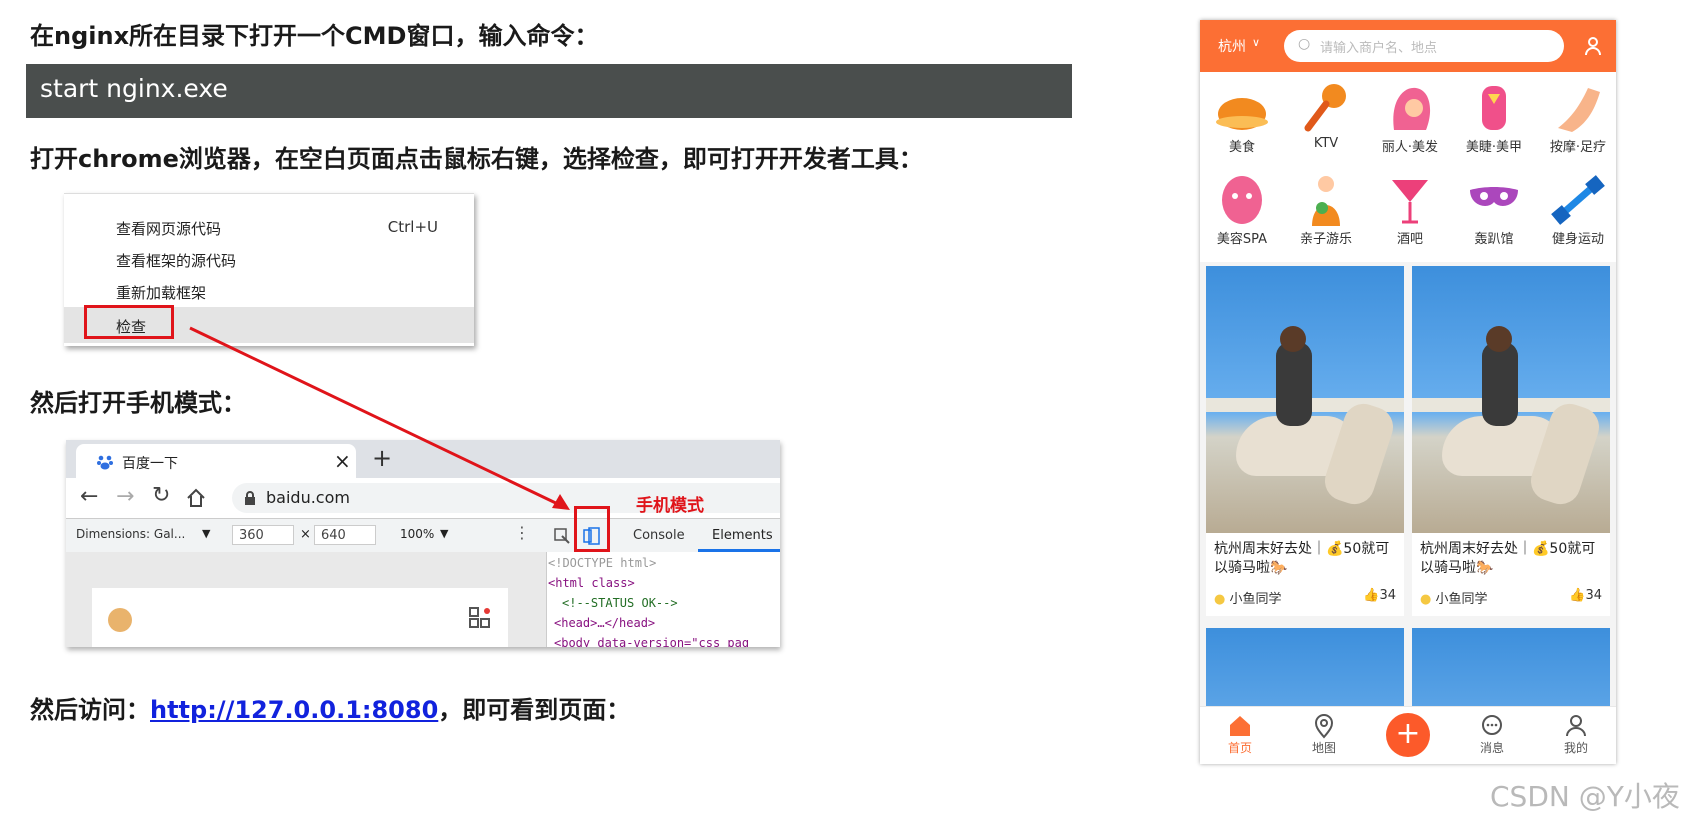  What do you see at coordinates (1494, 196) in the screenshot?
I see `party-mask-icon` at bounding box center [1494, 196].